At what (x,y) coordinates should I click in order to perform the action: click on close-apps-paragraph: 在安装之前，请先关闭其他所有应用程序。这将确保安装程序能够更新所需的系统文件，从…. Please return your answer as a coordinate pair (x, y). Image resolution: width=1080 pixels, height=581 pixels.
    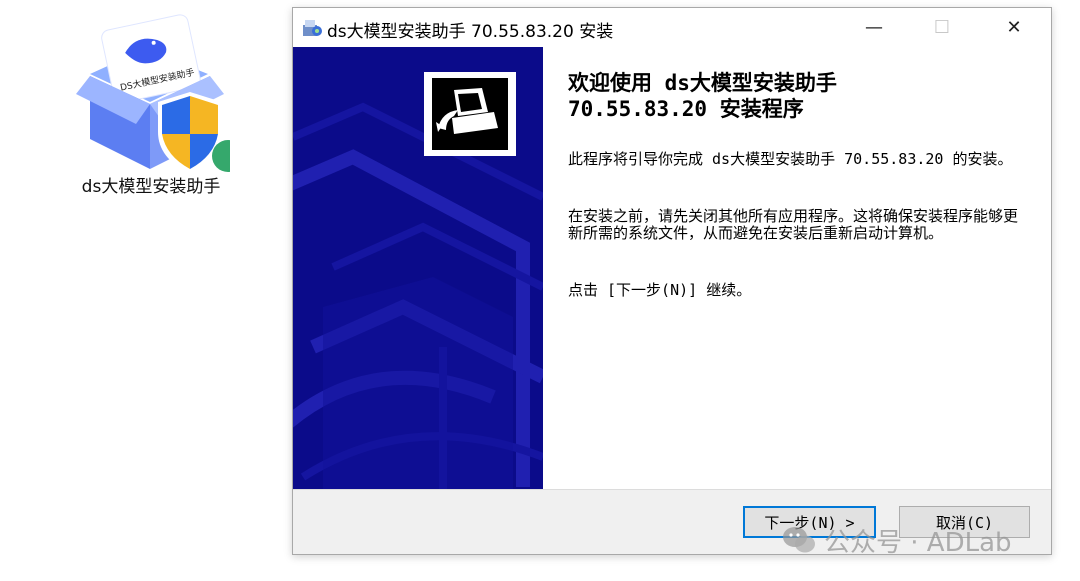
    Looking at the image, I should click on (793, 224).